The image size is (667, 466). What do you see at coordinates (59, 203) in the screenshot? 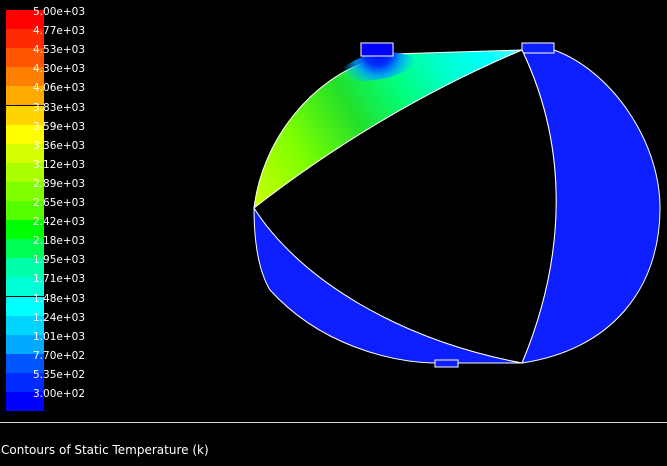
I see `legend-tick-label: 2.65e+03` at bounding box center [59, 203].